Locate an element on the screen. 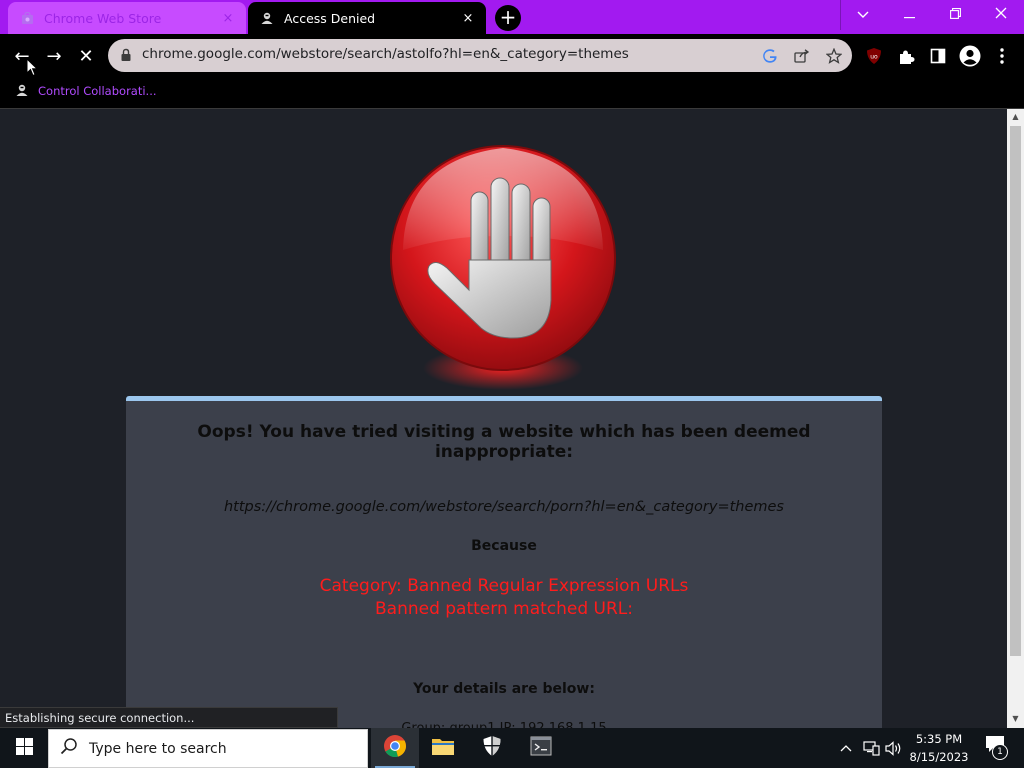 Image resolution: width=1024 pixels, height=768 pixels. volume-icon is located at coordinates (894, 748).